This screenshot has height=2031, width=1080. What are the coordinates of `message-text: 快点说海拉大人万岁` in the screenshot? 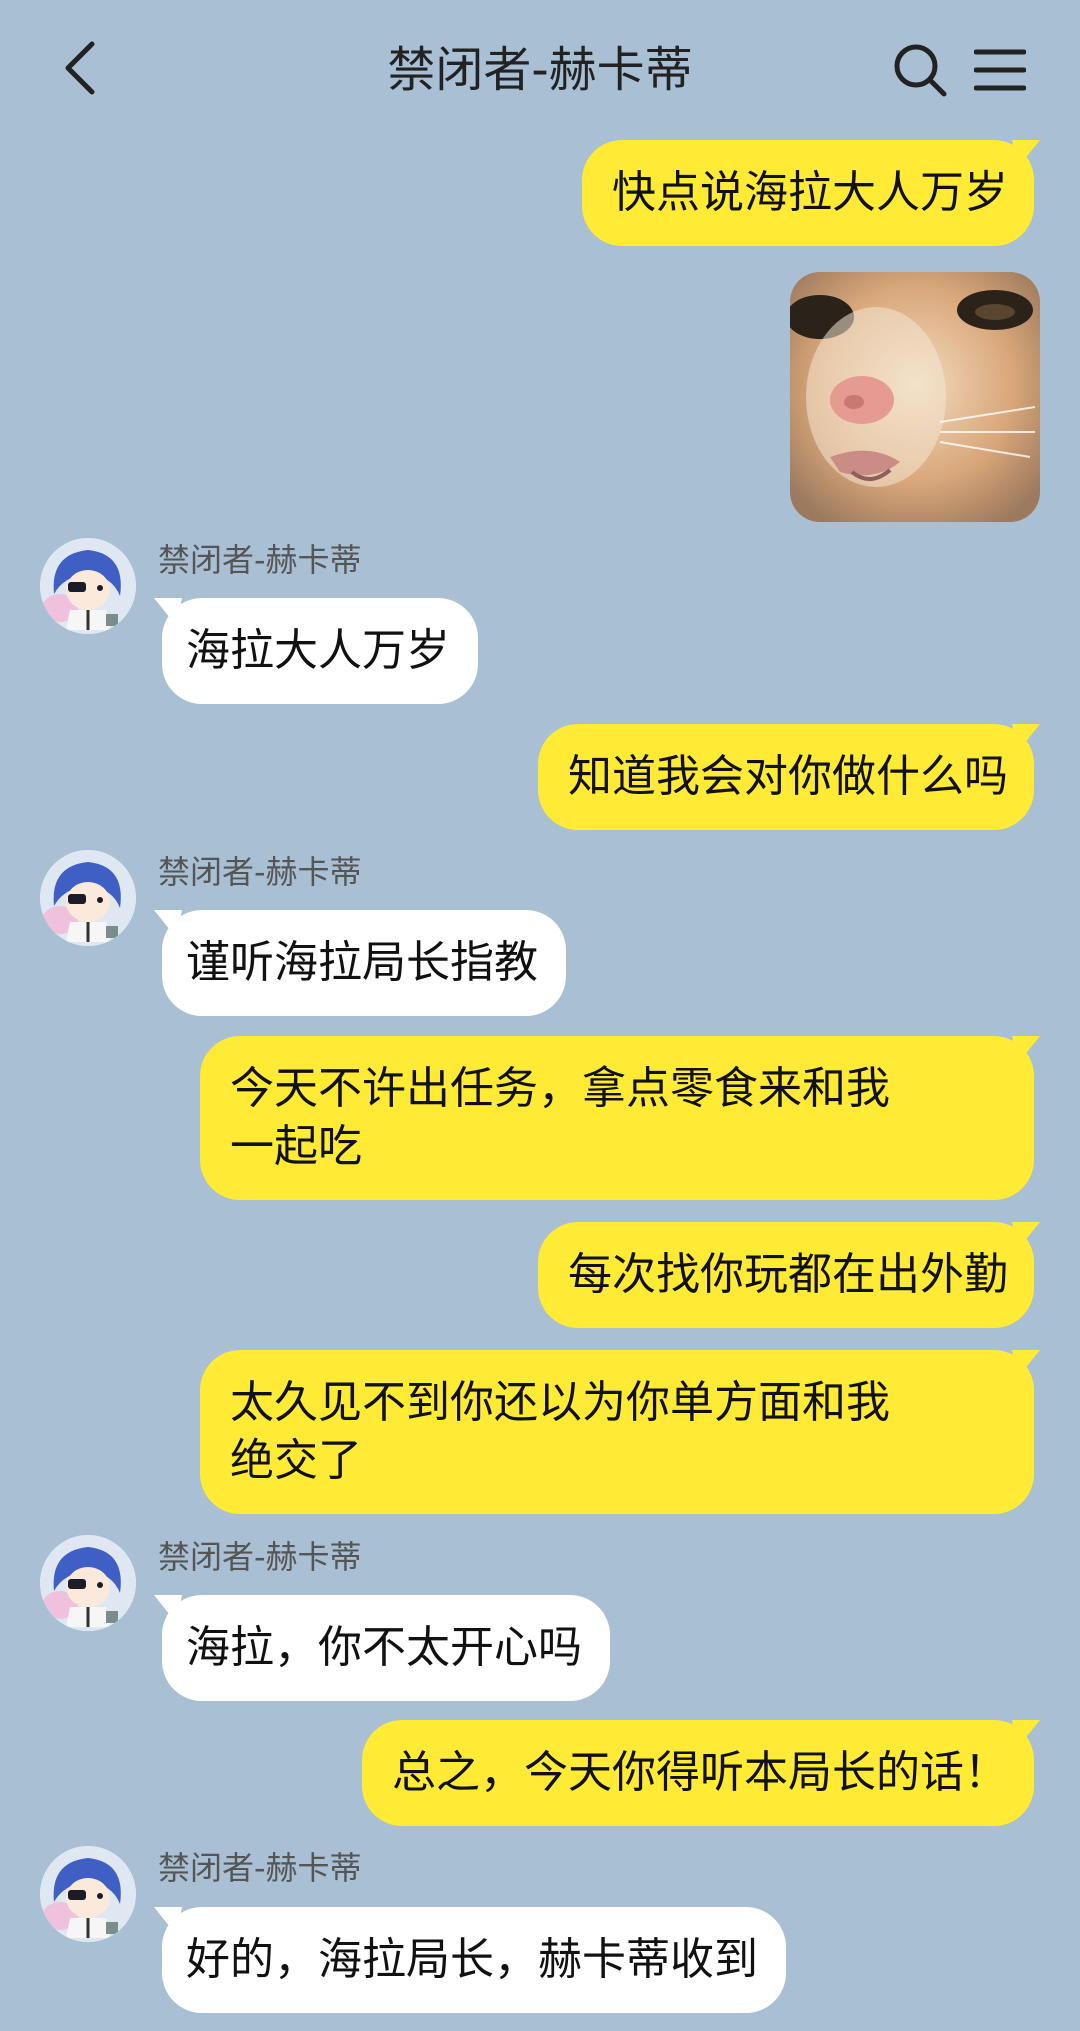 It's located at (810, 192).